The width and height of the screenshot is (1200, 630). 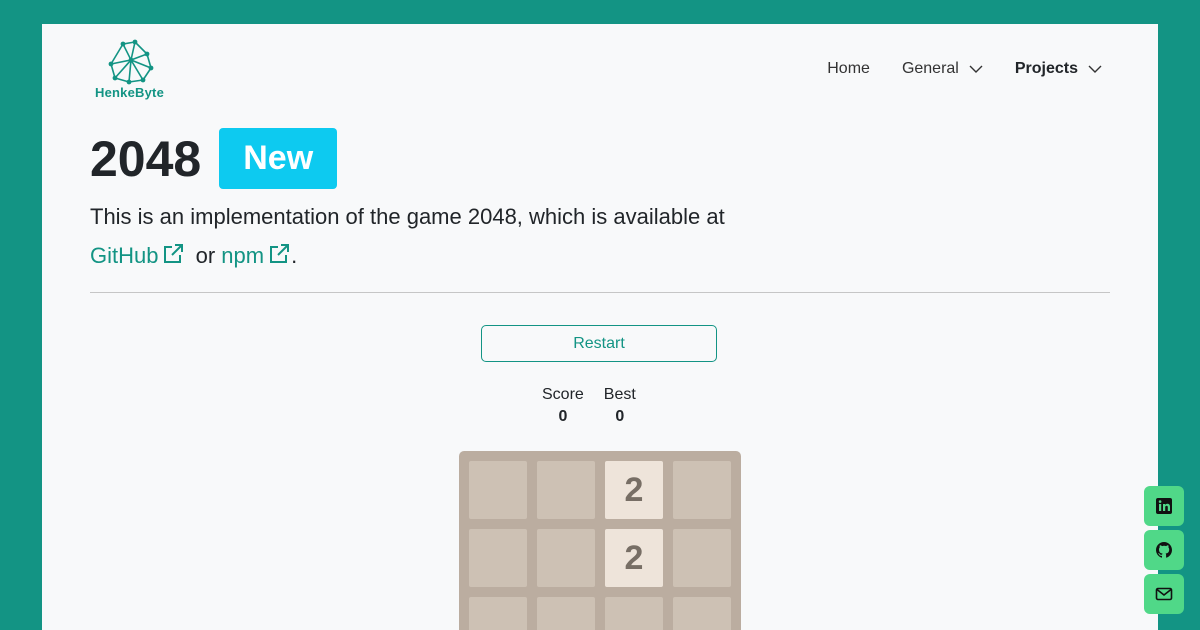 I want to click on linkedin-icon, so click(x=1164, y=506).